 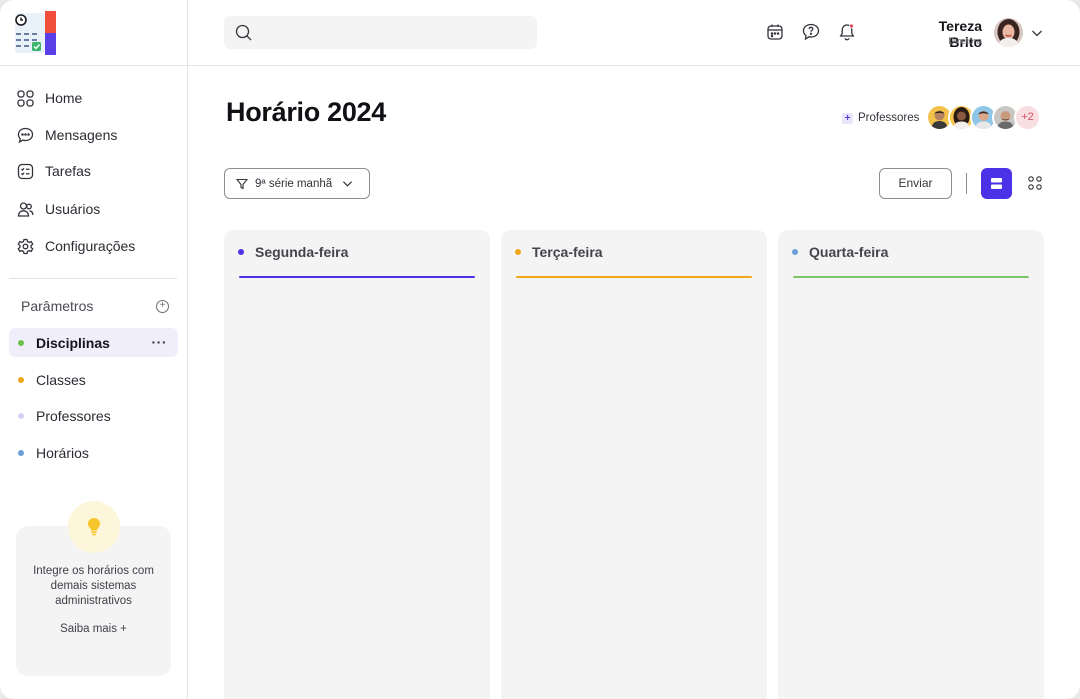 What do you see at coordinates (64, 98) in the screenshot?
I see `nav-label: Home` at bounding box center [64, 98].